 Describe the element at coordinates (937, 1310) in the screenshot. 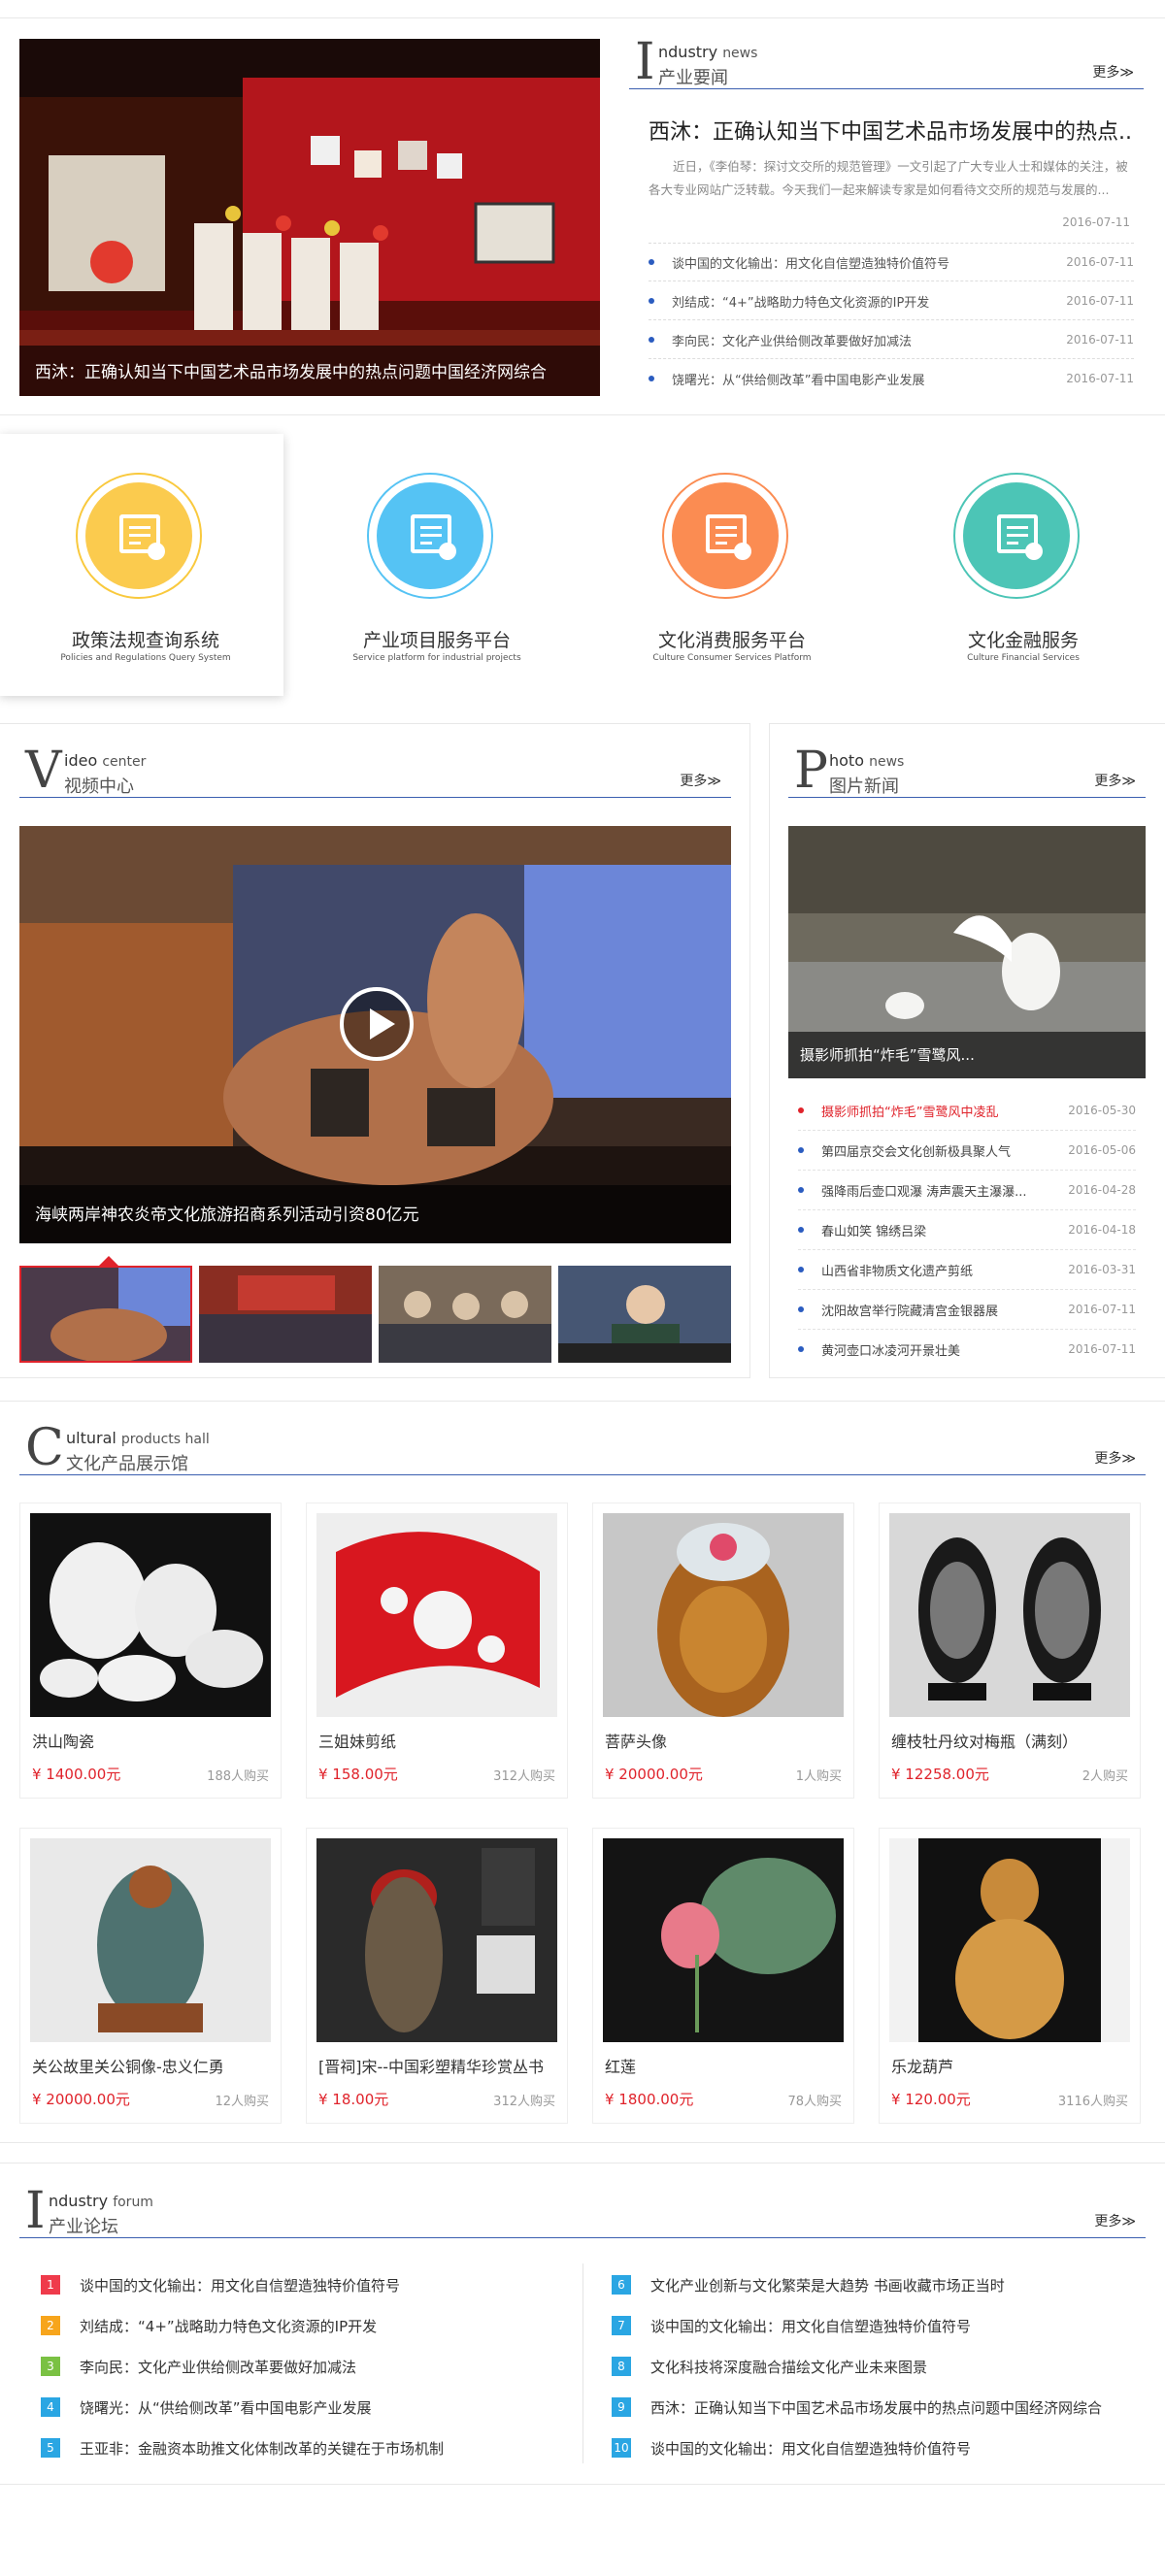

I see `photo-news-title: 沈阳故宫举行院藏清宫金银器展` at that location.